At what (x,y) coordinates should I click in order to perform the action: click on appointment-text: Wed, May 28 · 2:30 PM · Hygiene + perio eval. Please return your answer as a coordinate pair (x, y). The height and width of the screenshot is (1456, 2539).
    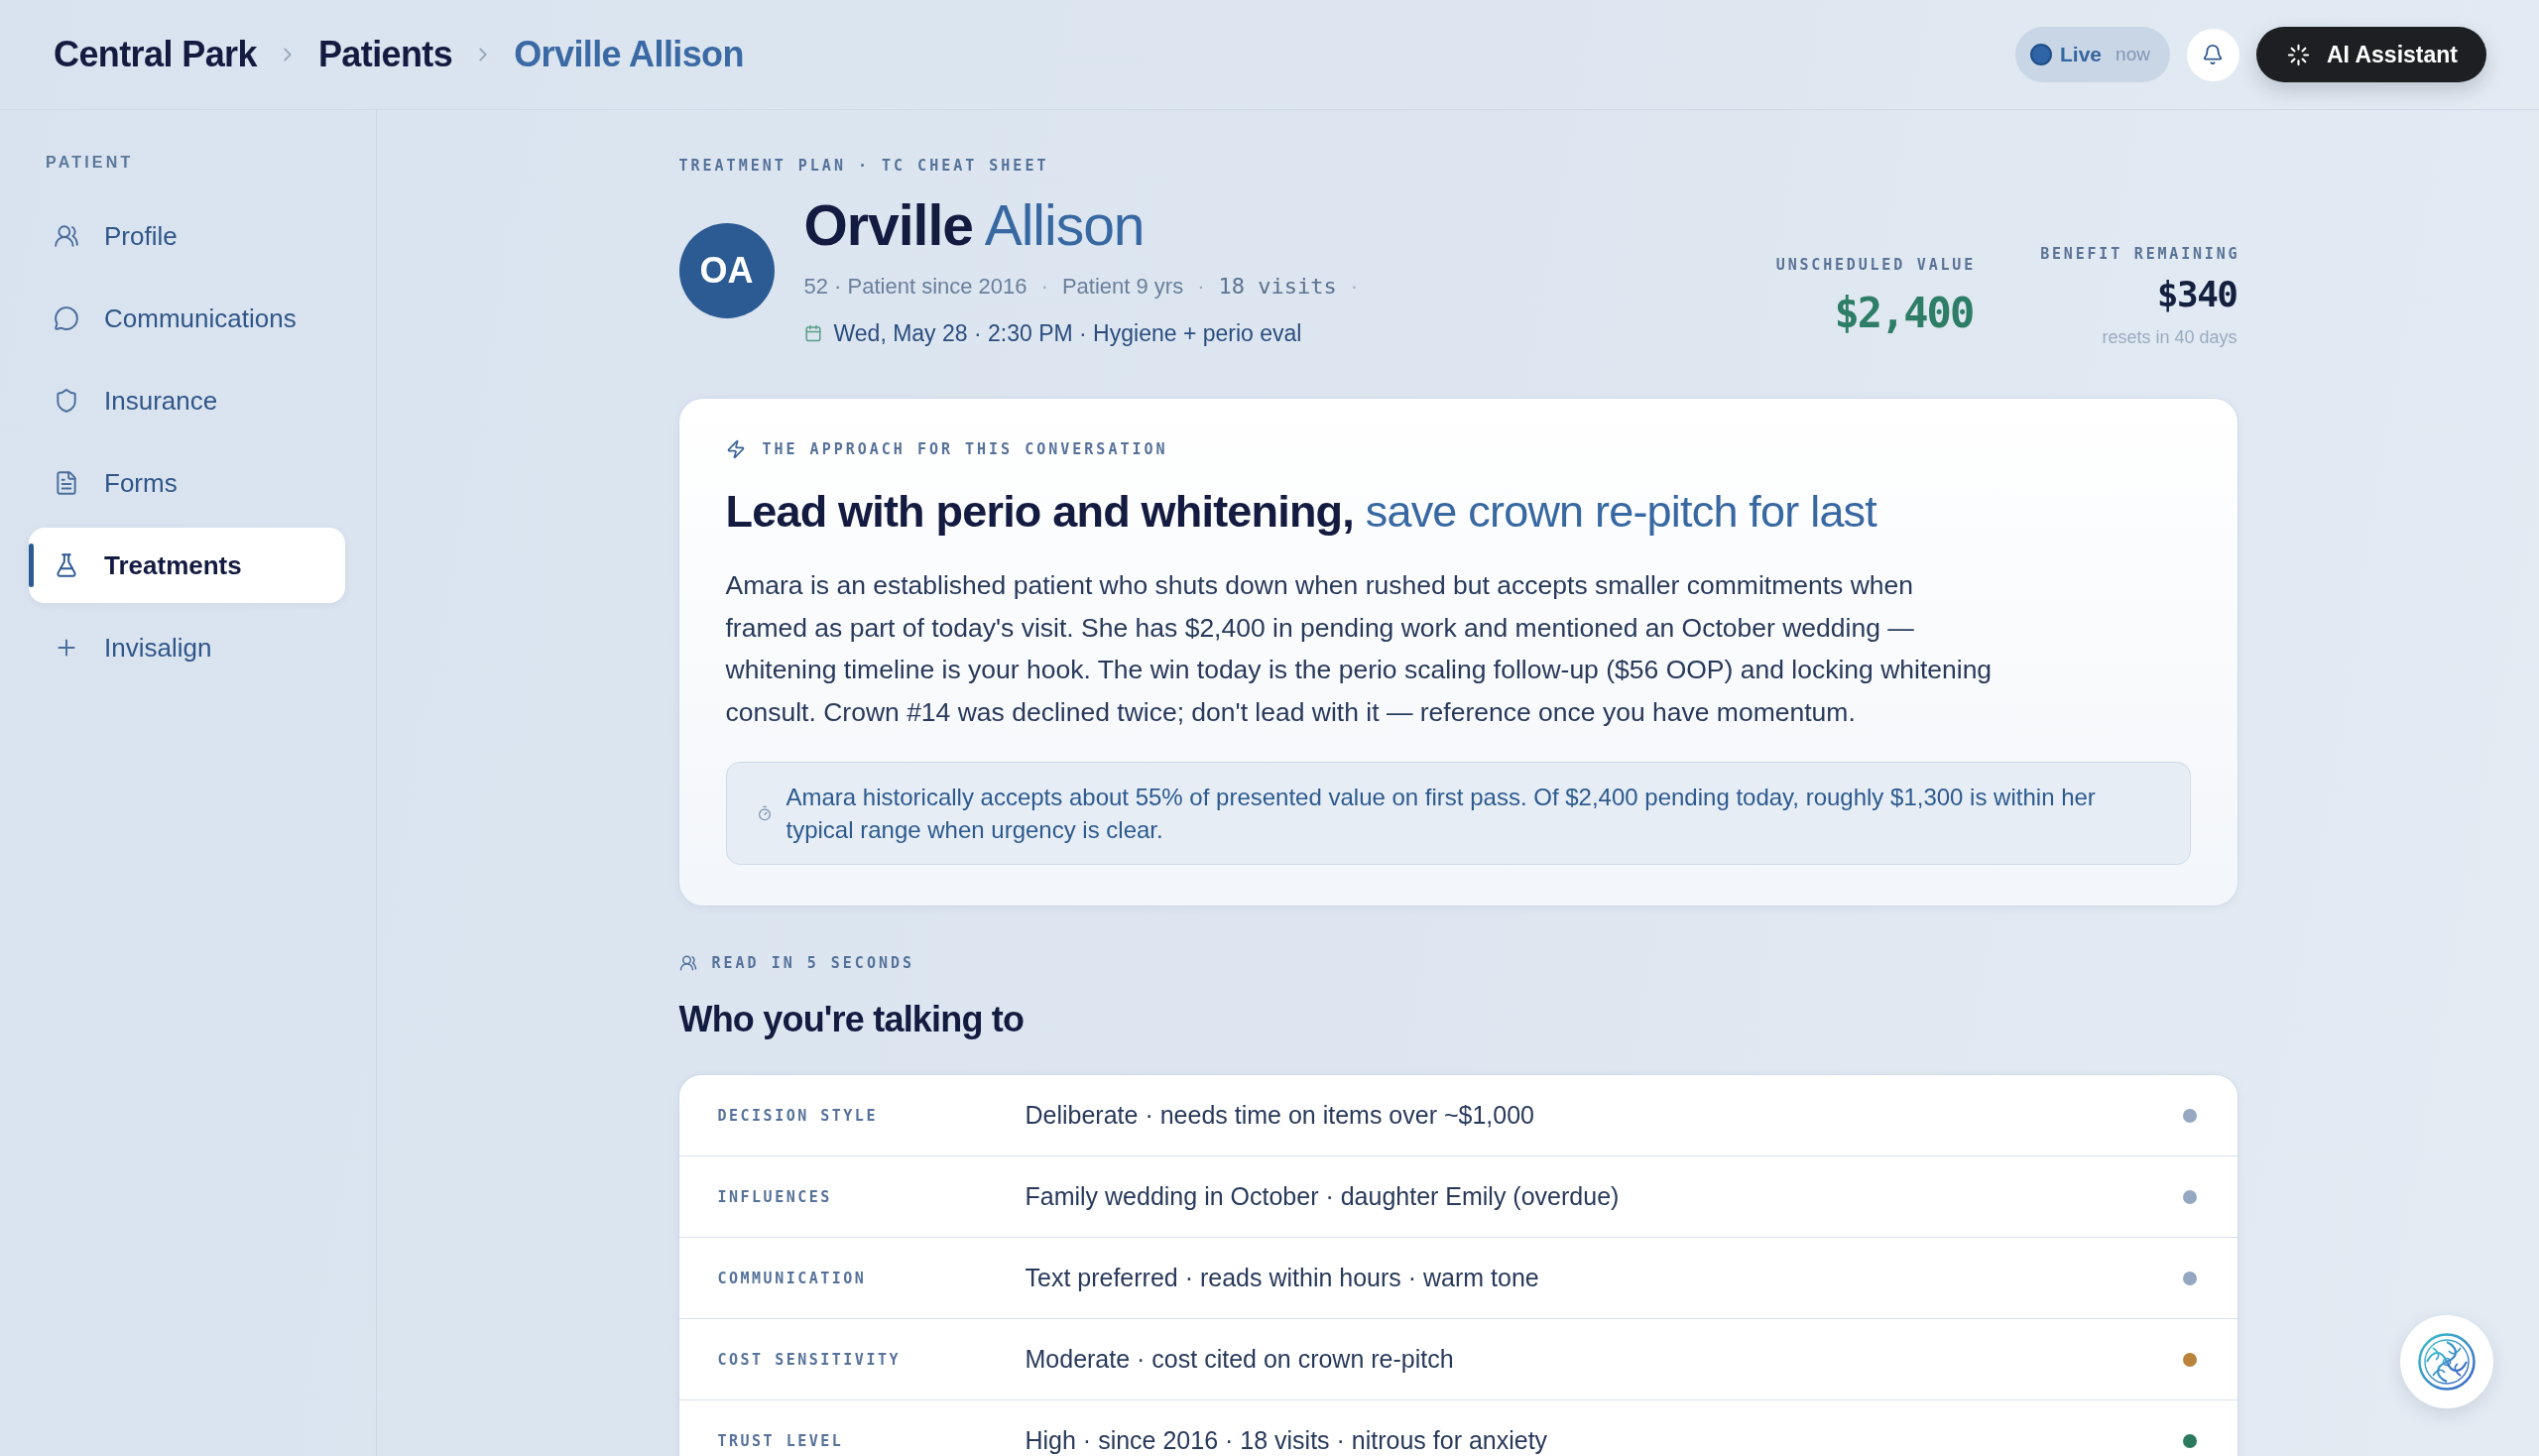
    Looking at the image, I should click on (1067, 333).